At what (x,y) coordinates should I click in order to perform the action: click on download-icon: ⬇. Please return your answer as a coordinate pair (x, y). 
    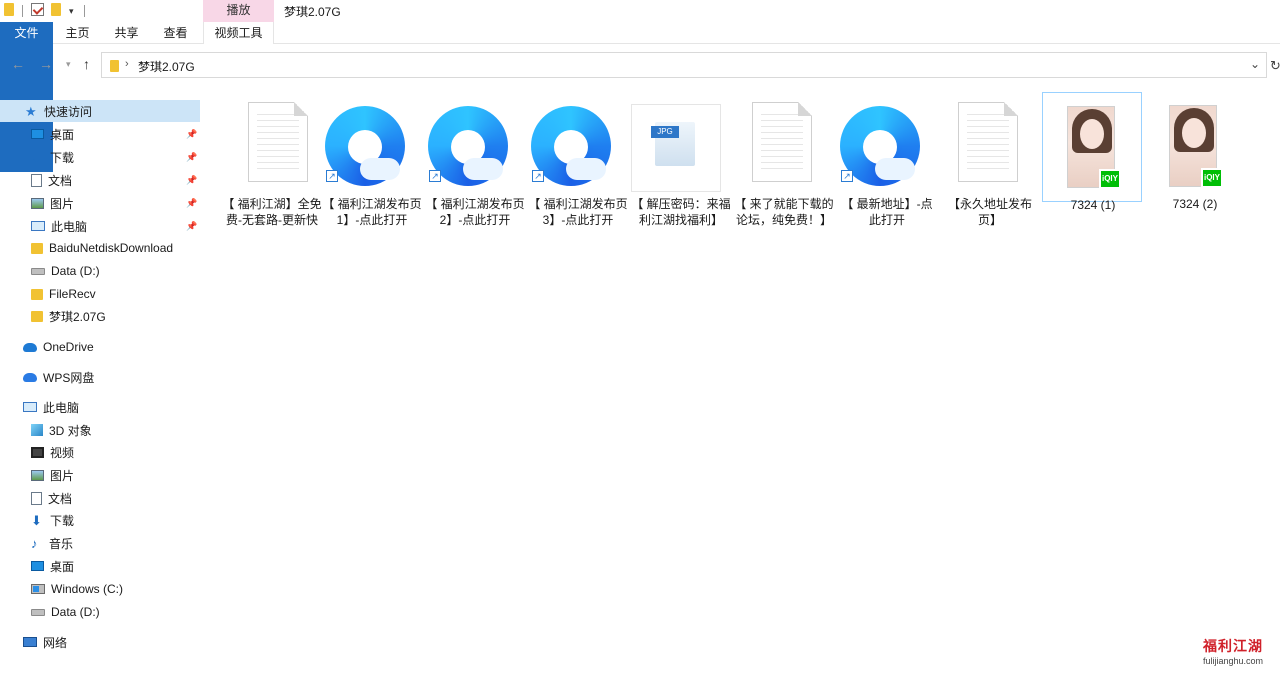
    Looking at the image, I should click on (36, 157).